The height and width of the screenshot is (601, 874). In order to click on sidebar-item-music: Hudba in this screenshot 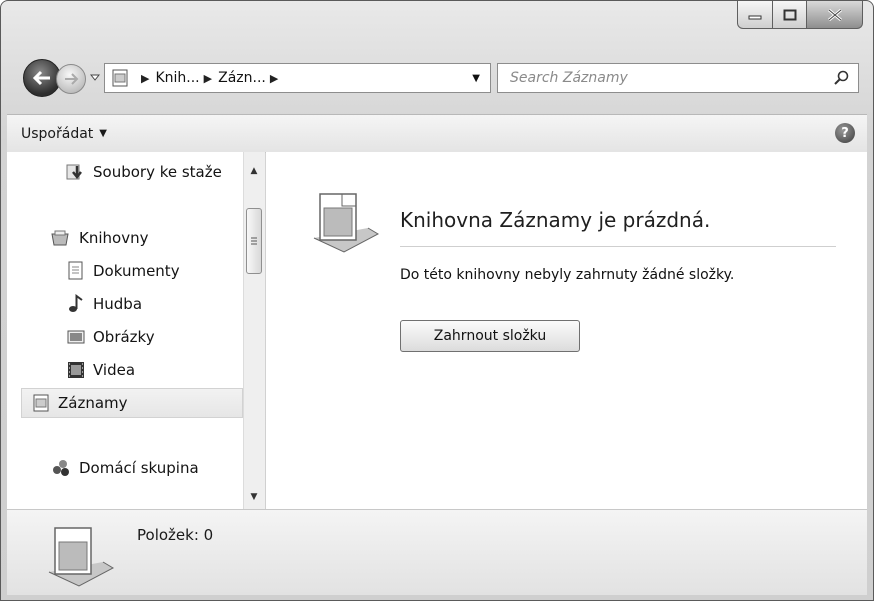, I will do `click(104, 304)`.